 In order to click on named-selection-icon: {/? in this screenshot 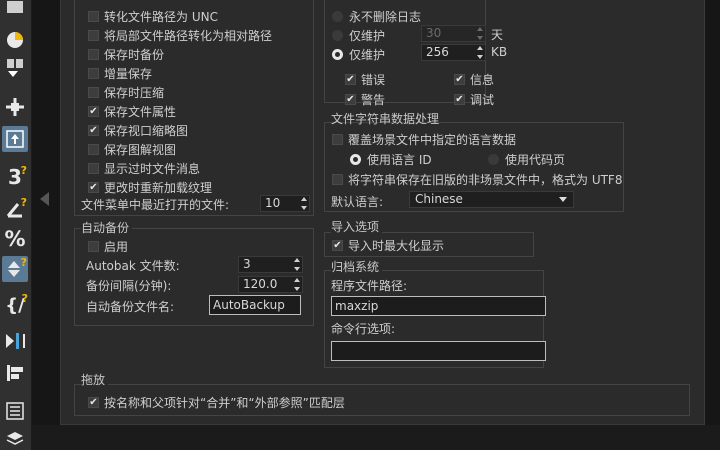, I will do `click(15, 305)`.